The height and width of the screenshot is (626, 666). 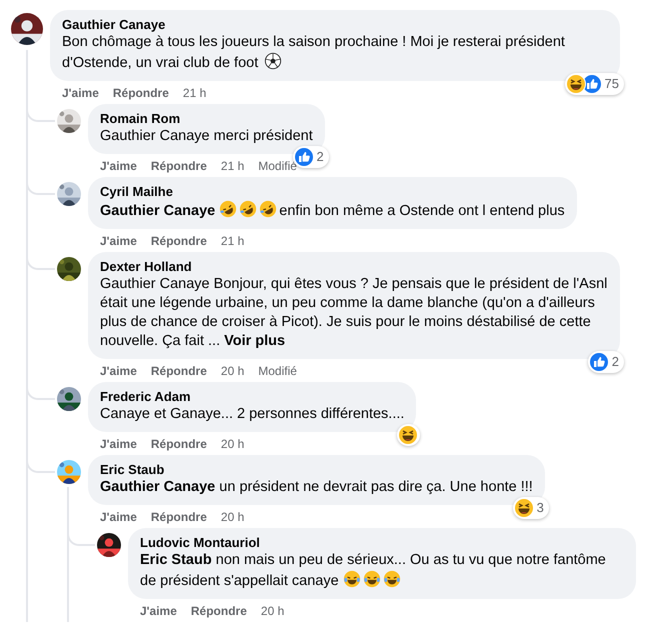 What do you see at coordinates (540, 508) in the screenshot?
I see `reaction-count: 3` at bounding box center [540, 508].